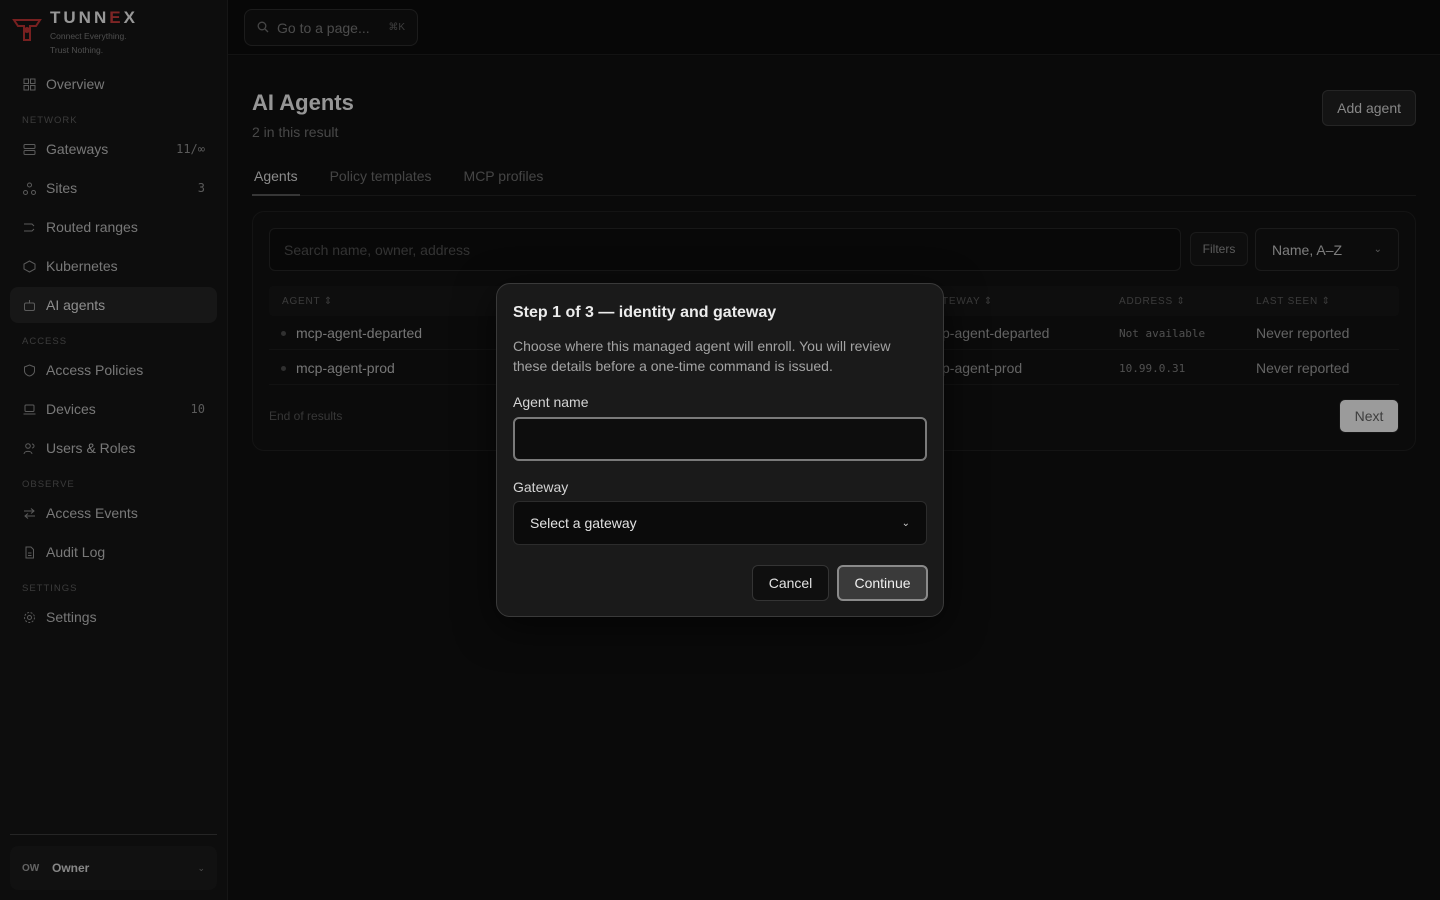 This screenshot has height=900, width=1440. I want to click on chevron-down-icon: ⌄, so click(905, 523).